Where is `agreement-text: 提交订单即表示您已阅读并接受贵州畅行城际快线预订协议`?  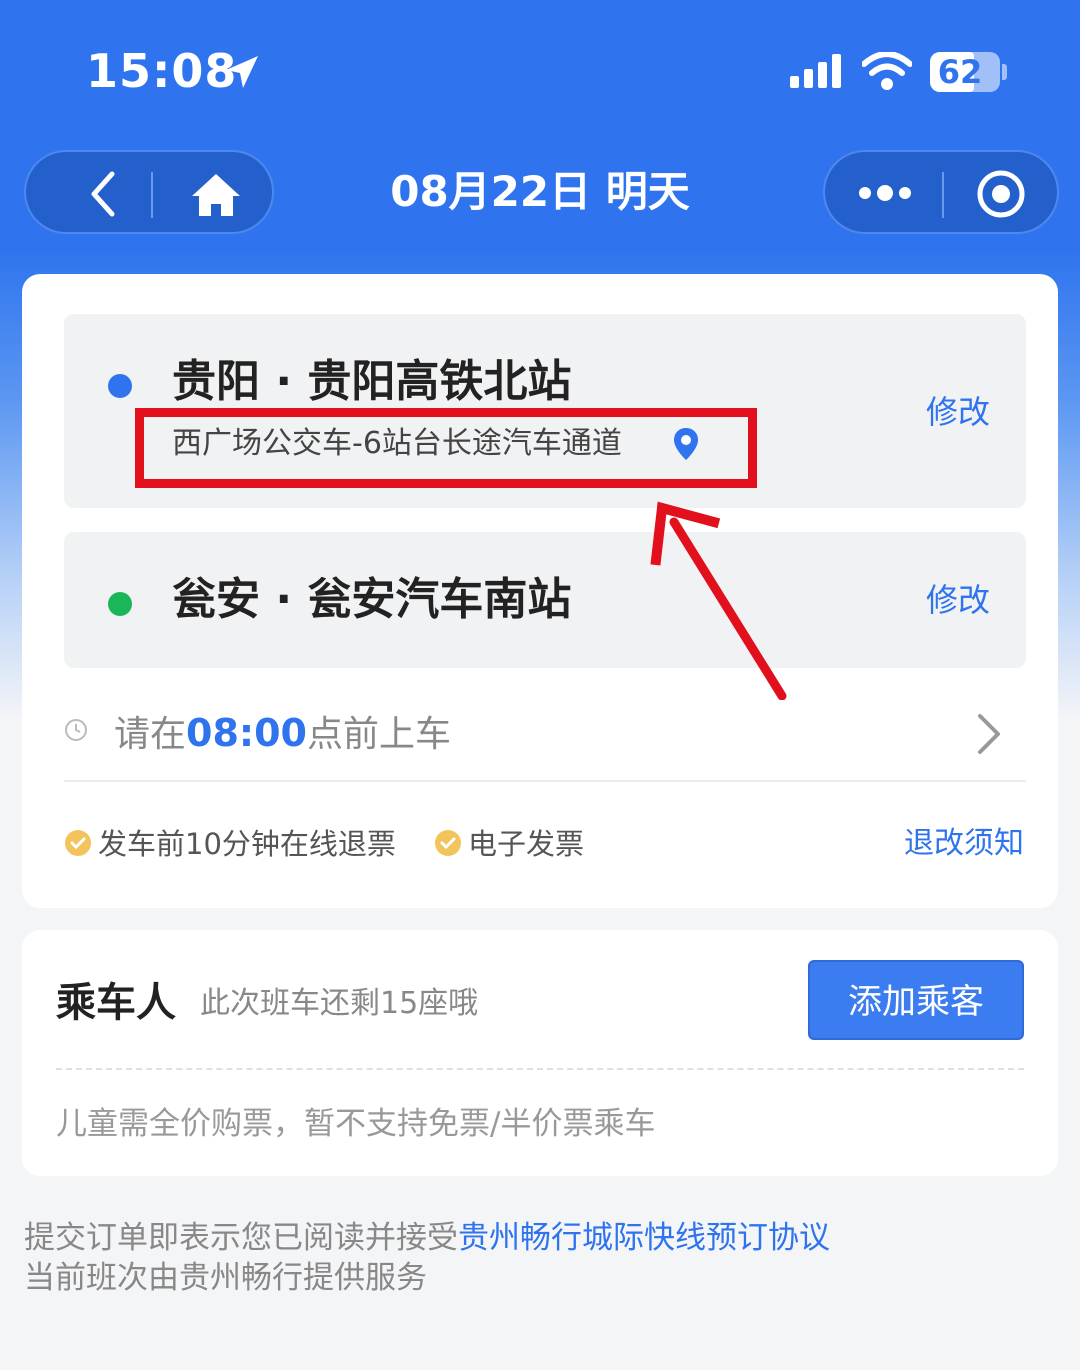
agreement-text: 提交订单即表示您已阅读并接受贵州畅行城际快线预订协议 is located at coordinates (427, 1238).